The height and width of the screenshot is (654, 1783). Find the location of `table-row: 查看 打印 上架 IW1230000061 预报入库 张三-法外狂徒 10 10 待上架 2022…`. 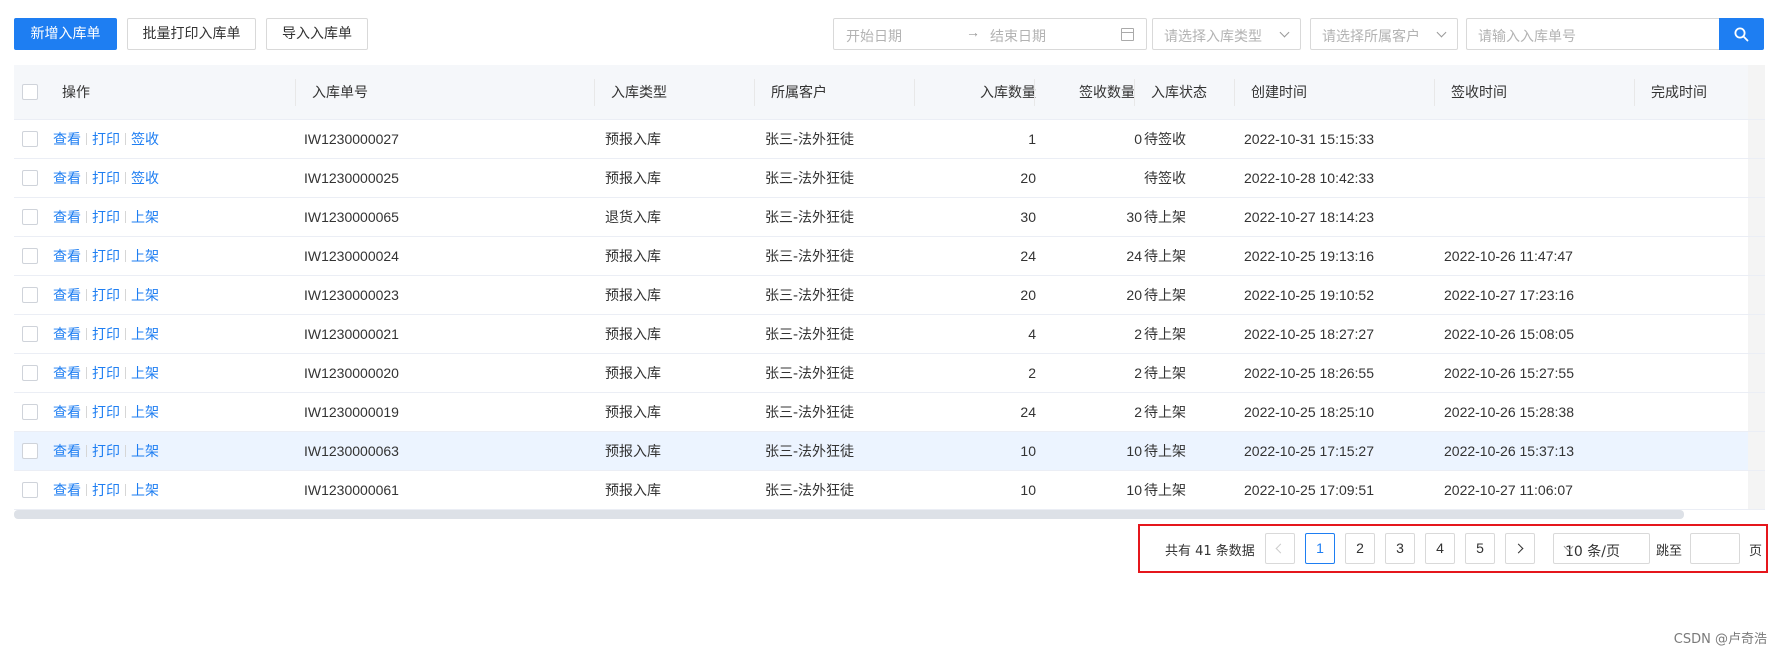

table-row: 查看 打印 上架 IW1230000061 预报入库 张三-法外狂徒 10 10 待上架 2022… is located at coordinates (889, 490).